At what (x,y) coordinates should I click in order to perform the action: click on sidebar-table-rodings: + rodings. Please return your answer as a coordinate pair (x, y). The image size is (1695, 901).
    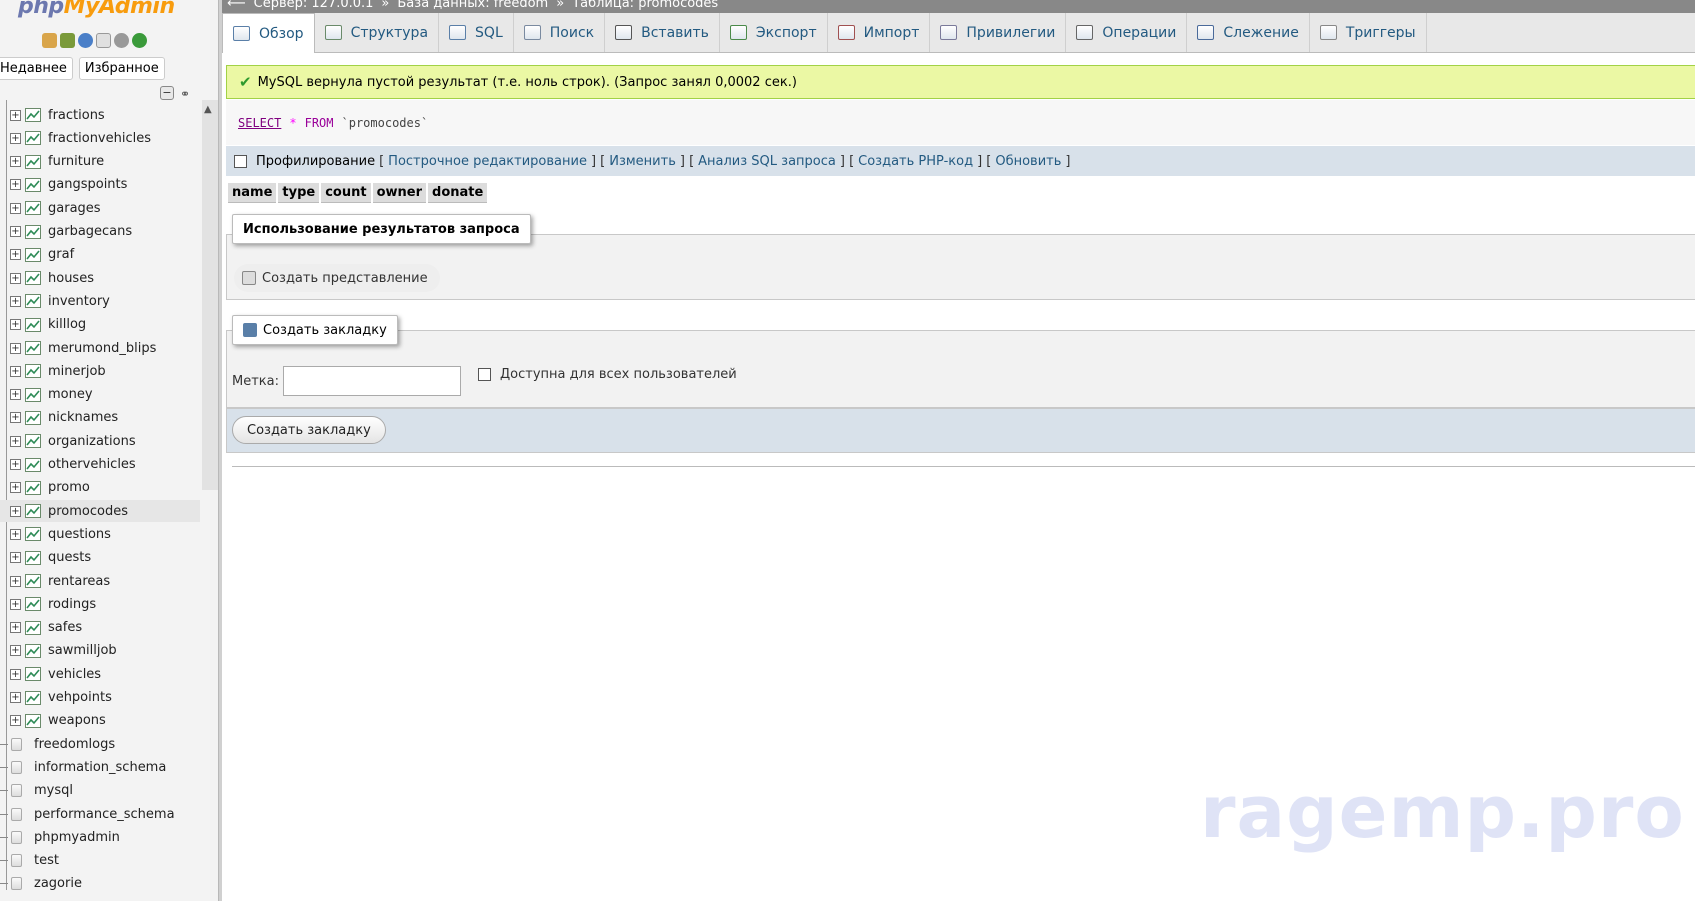
    Looking at the image, I should click on (100, 604).